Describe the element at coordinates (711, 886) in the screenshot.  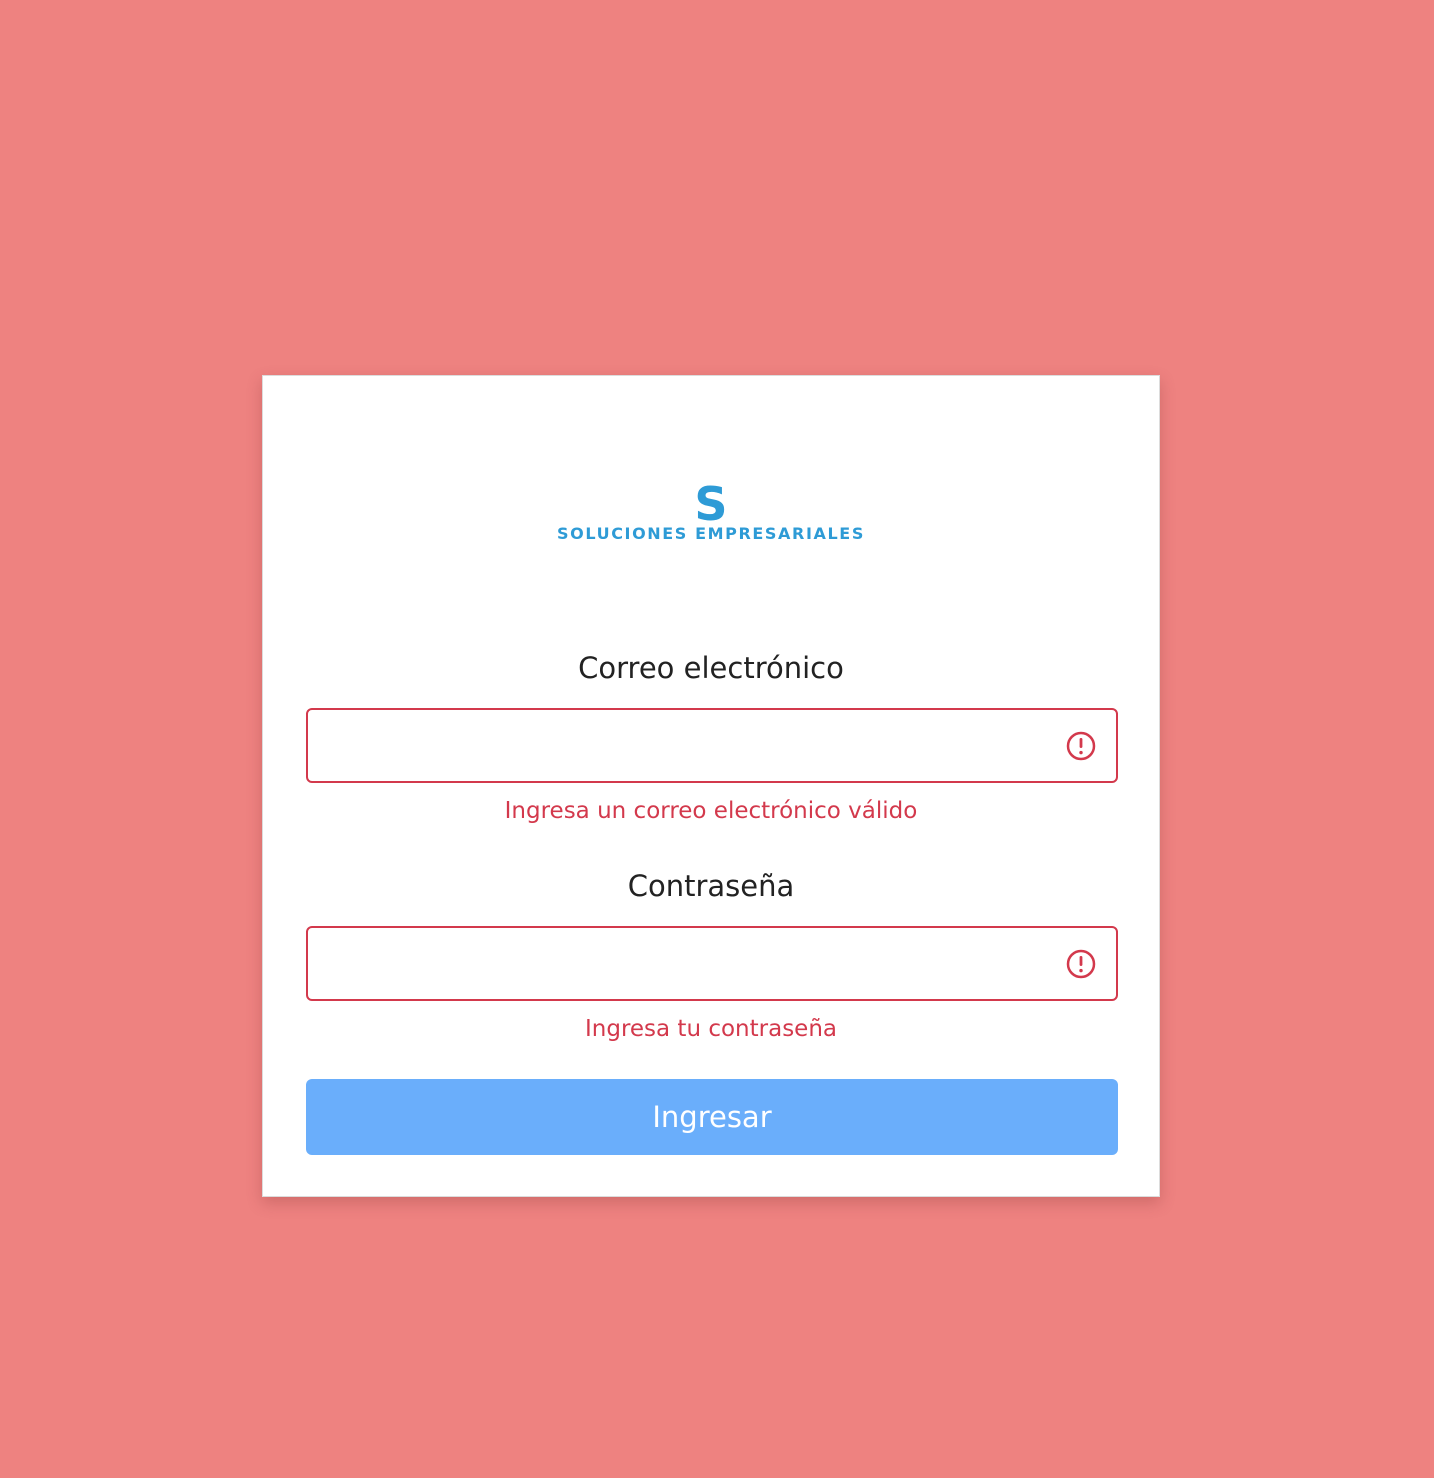
I see `password-label: Contraseña` at that location.